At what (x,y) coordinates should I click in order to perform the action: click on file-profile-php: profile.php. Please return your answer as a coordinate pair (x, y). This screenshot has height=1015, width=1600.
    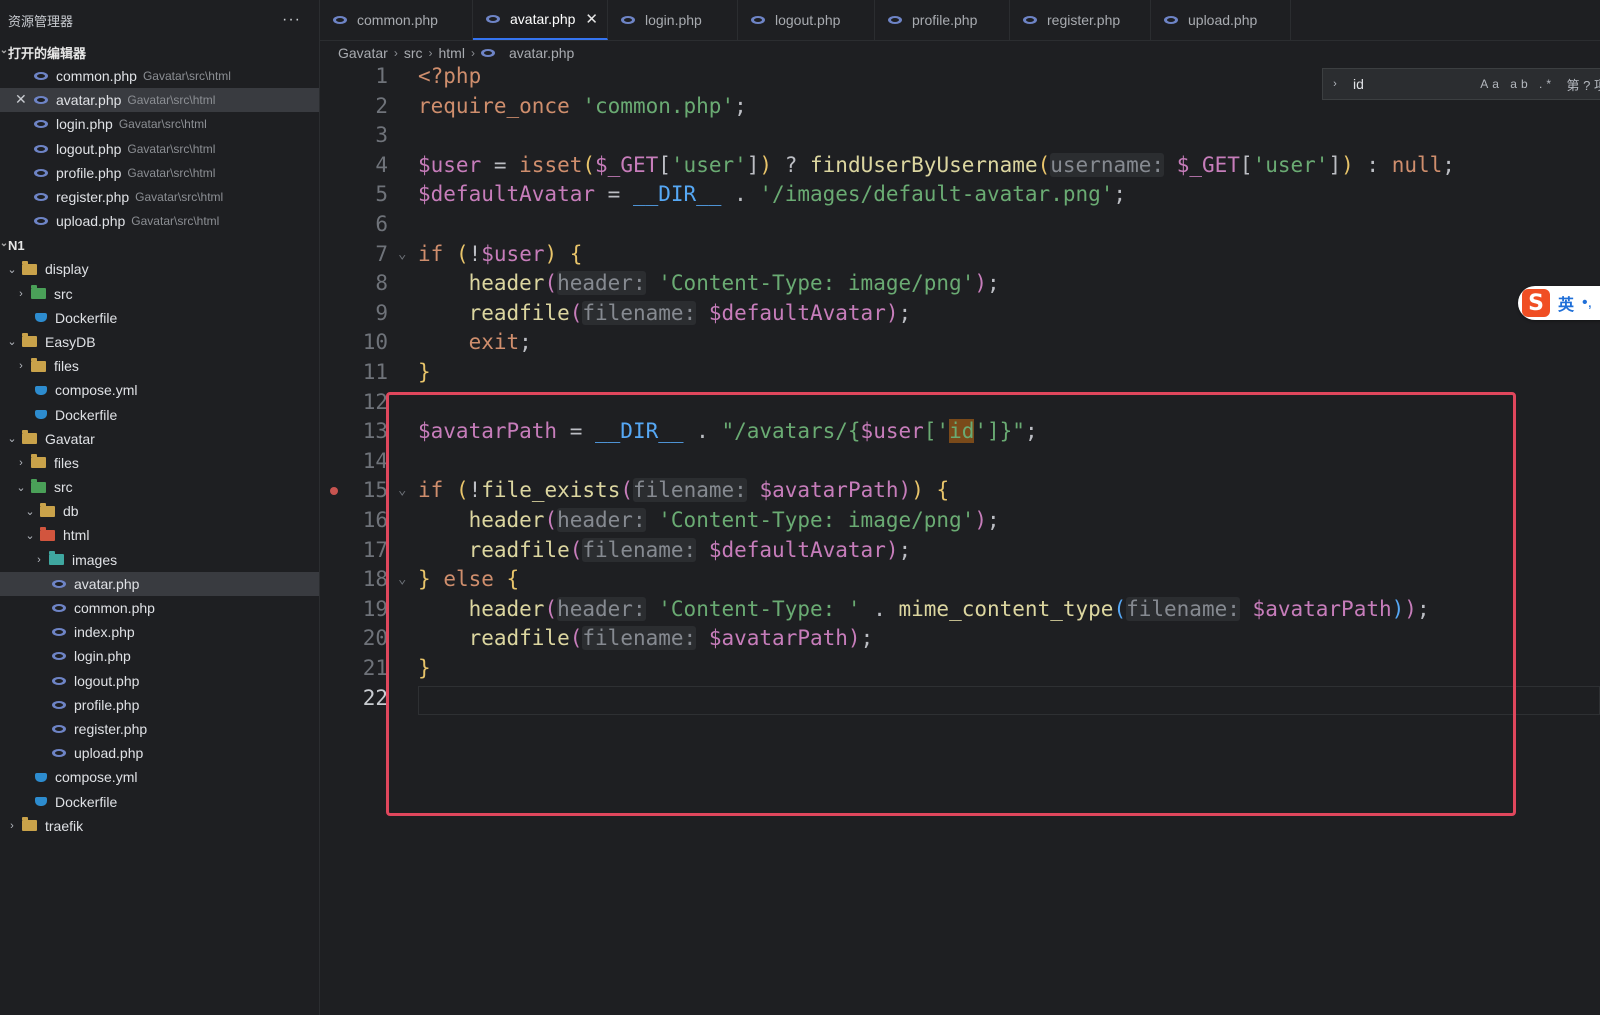
    Looking at the image, I should click on (159, 705).